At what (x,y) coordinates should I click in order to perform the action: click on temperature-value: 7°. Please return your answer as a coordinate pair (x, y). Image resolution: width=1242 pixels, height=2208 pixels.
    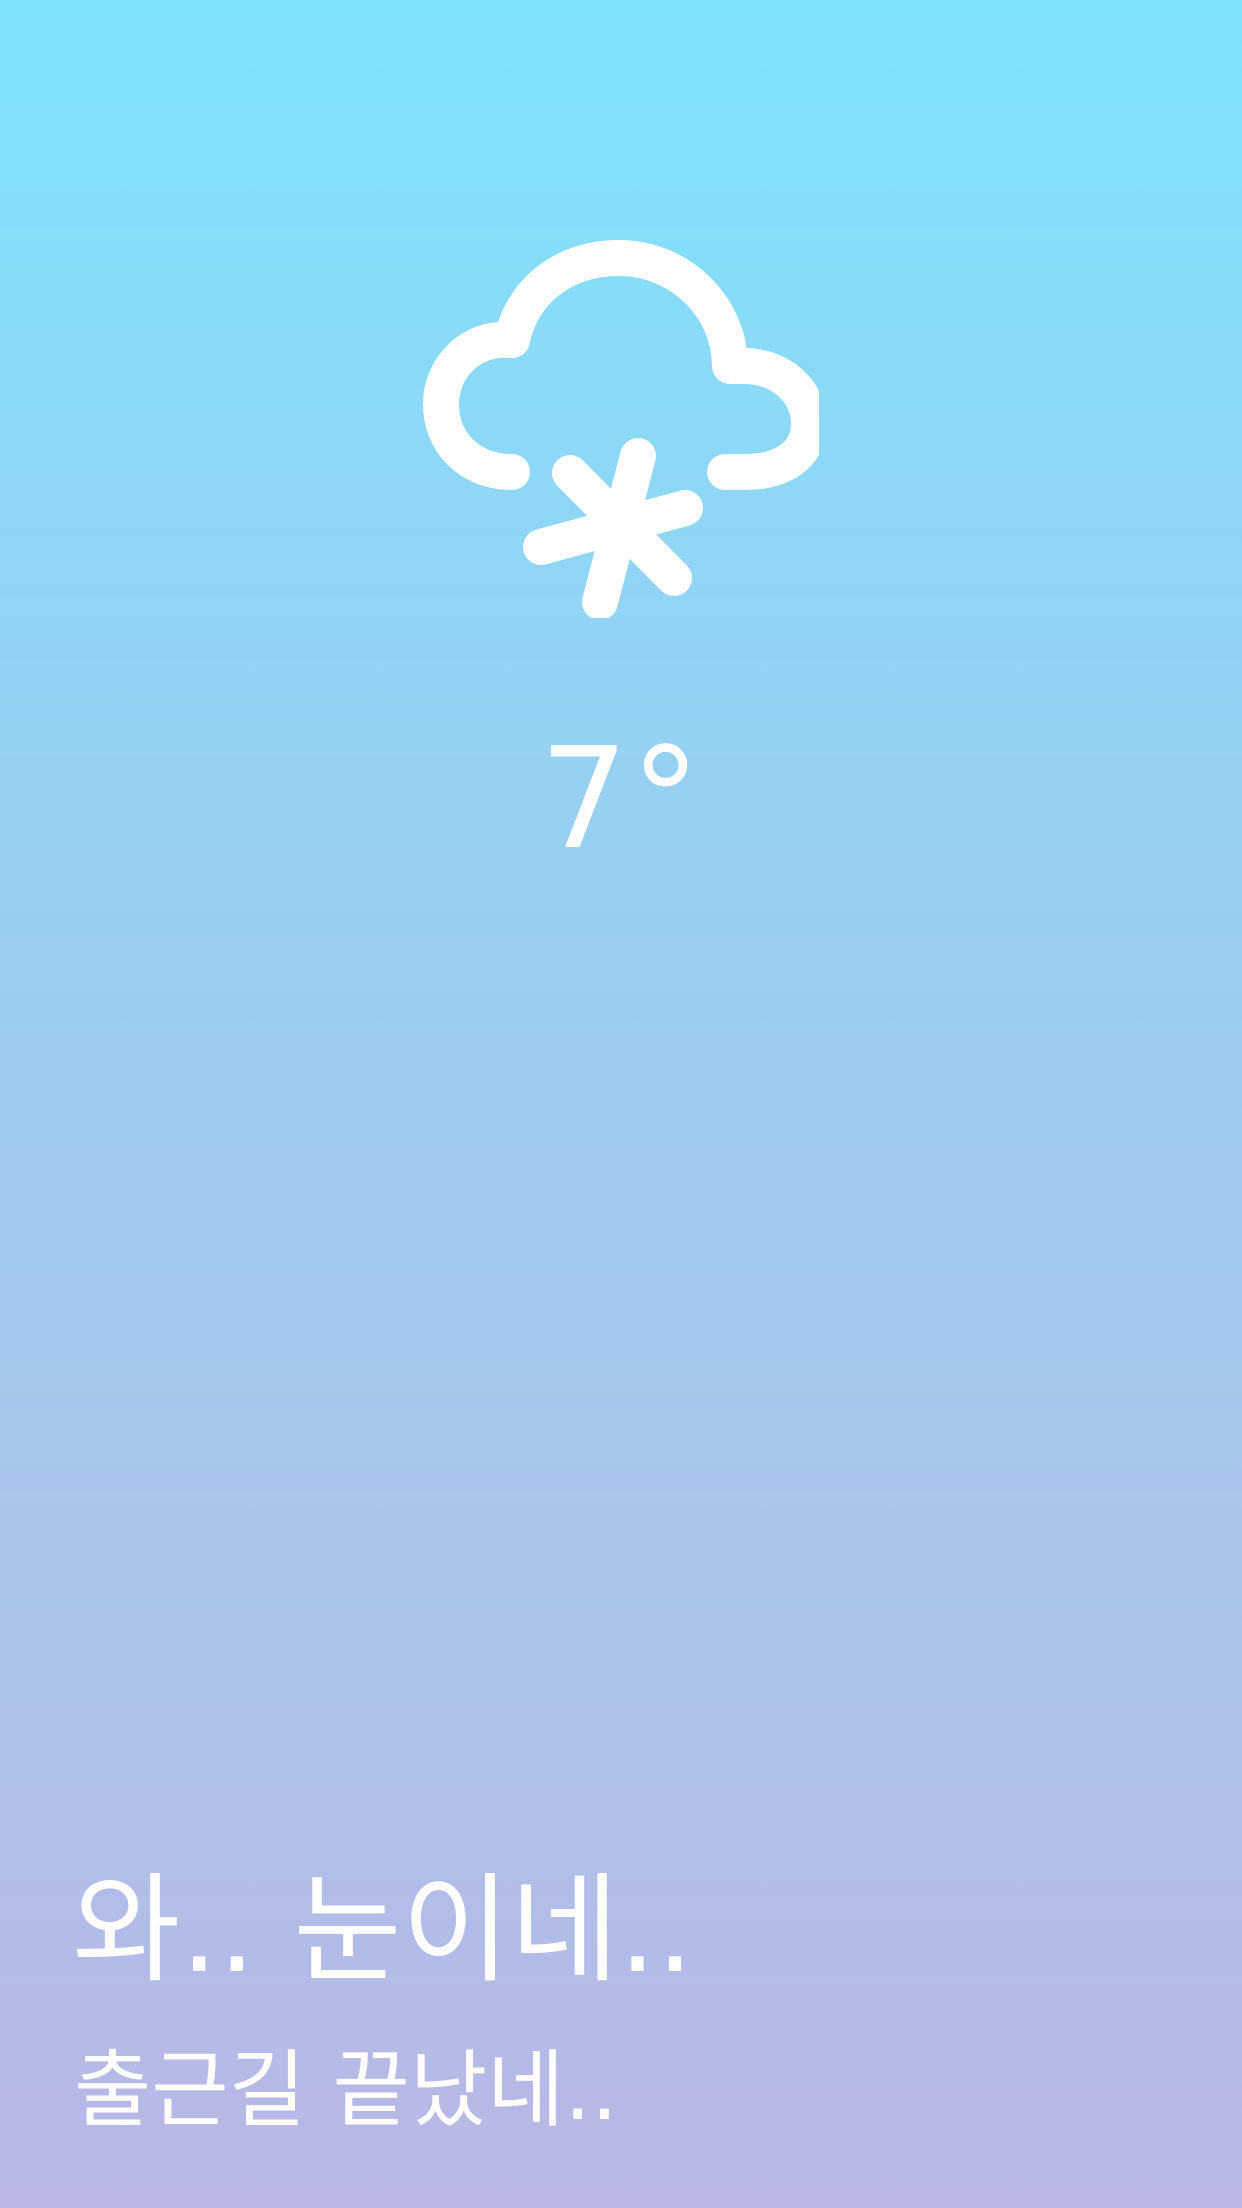
    Looking at the image, I should click on (621, 799).